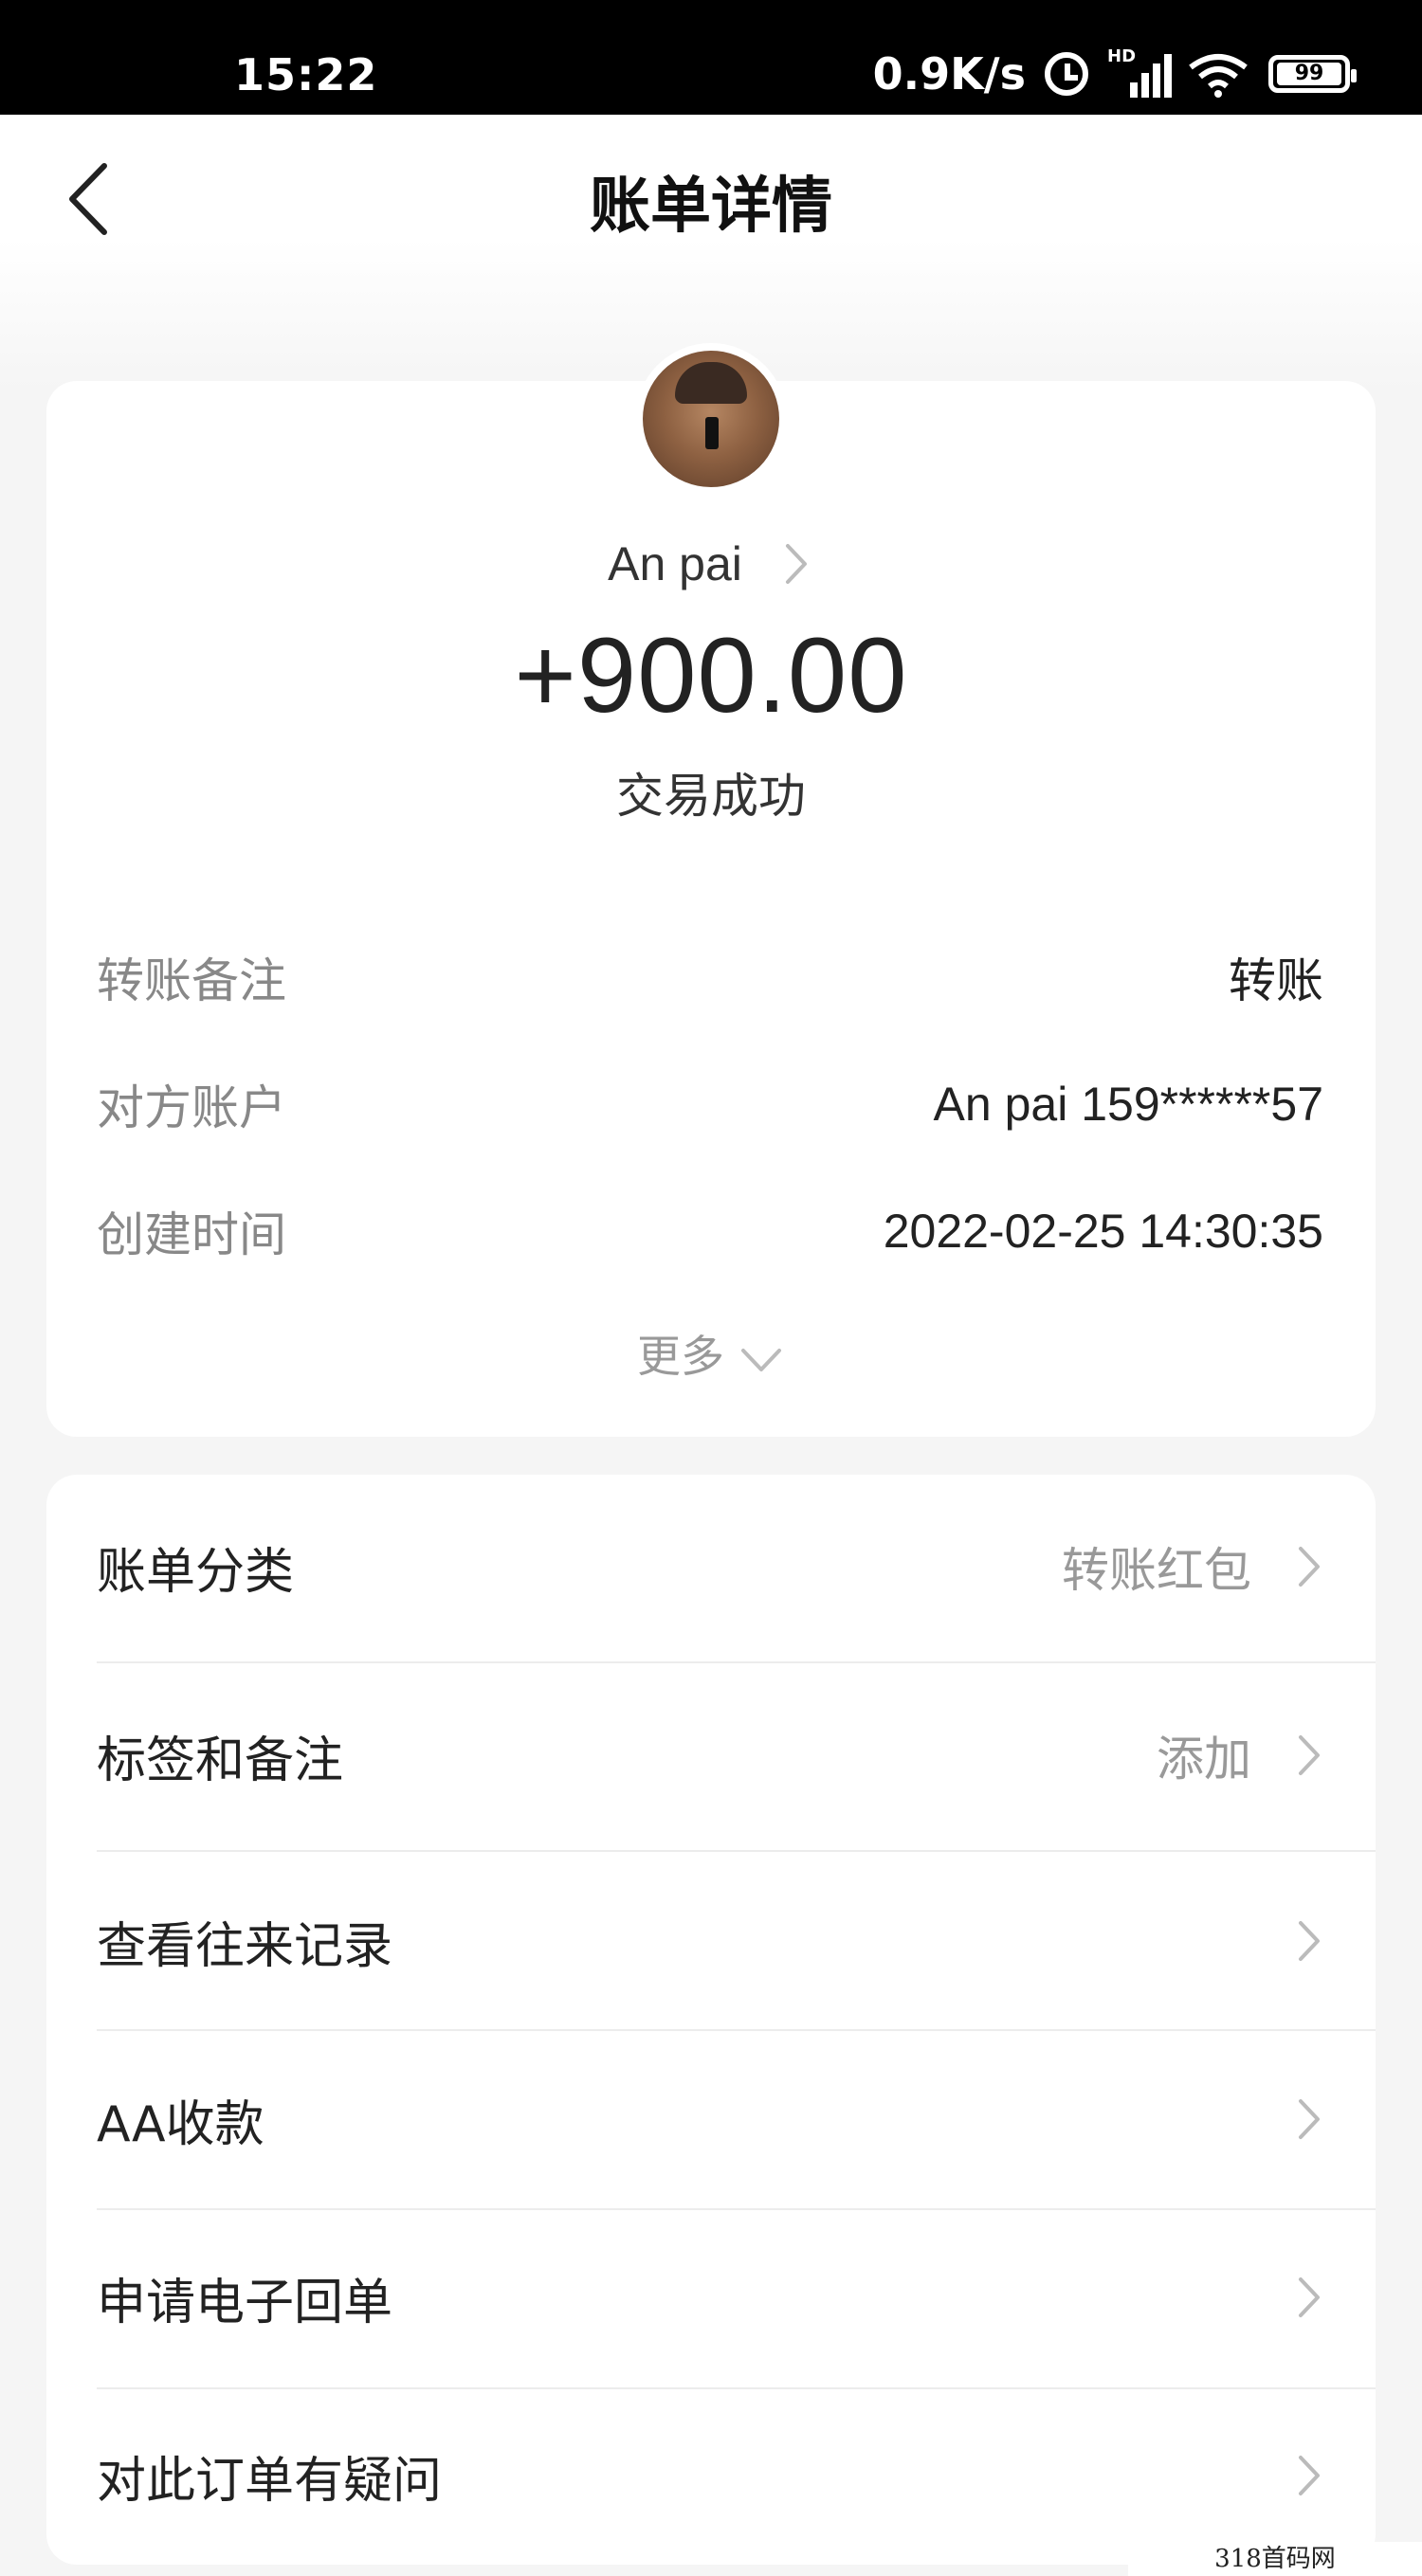  What do you see at coordinates (1066, 74) in the screenshot?
I see `alarm-icon` at bounding box center [1066, 74].